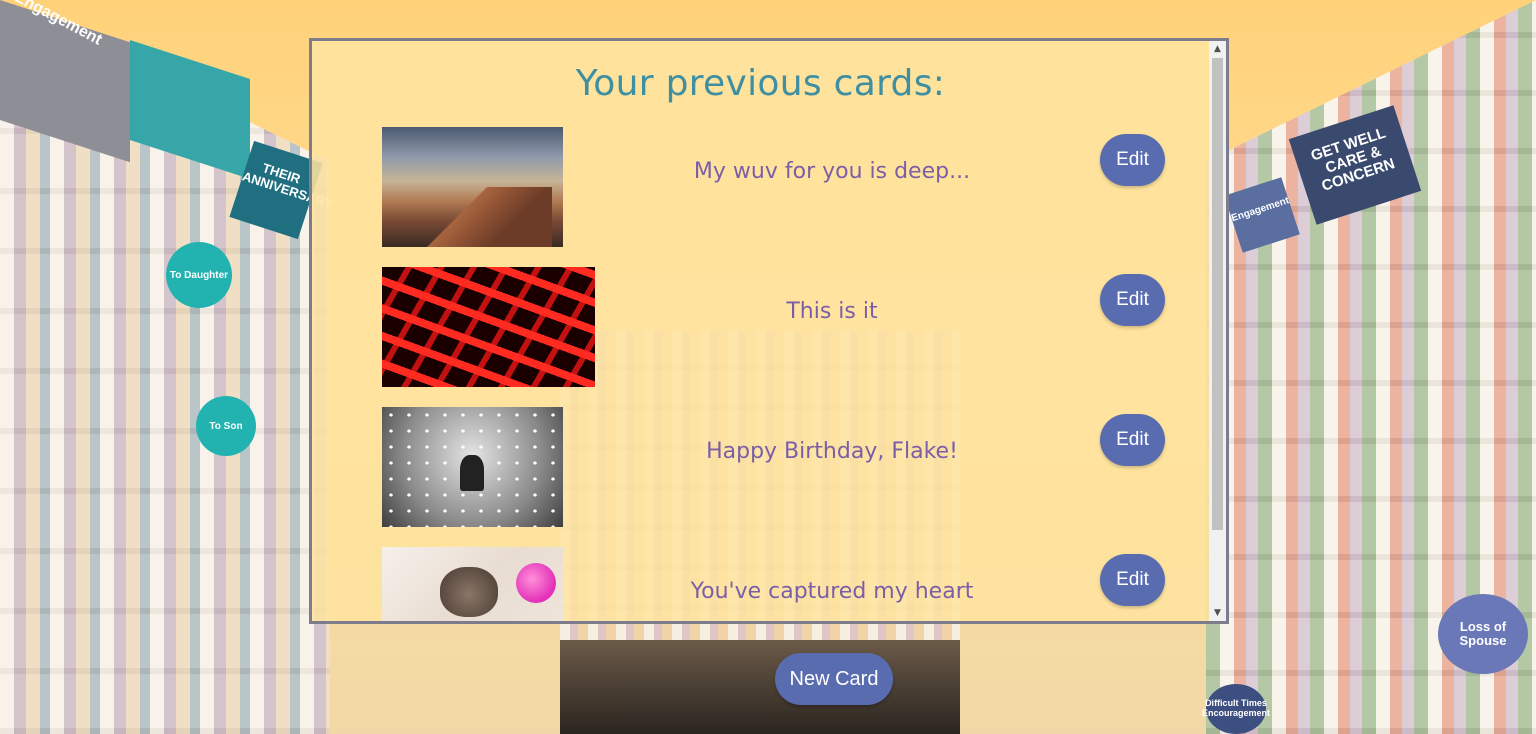 This screenshot has height=734, width=1536. I want to click on scrollbar-thumb, so click(1217, 294).